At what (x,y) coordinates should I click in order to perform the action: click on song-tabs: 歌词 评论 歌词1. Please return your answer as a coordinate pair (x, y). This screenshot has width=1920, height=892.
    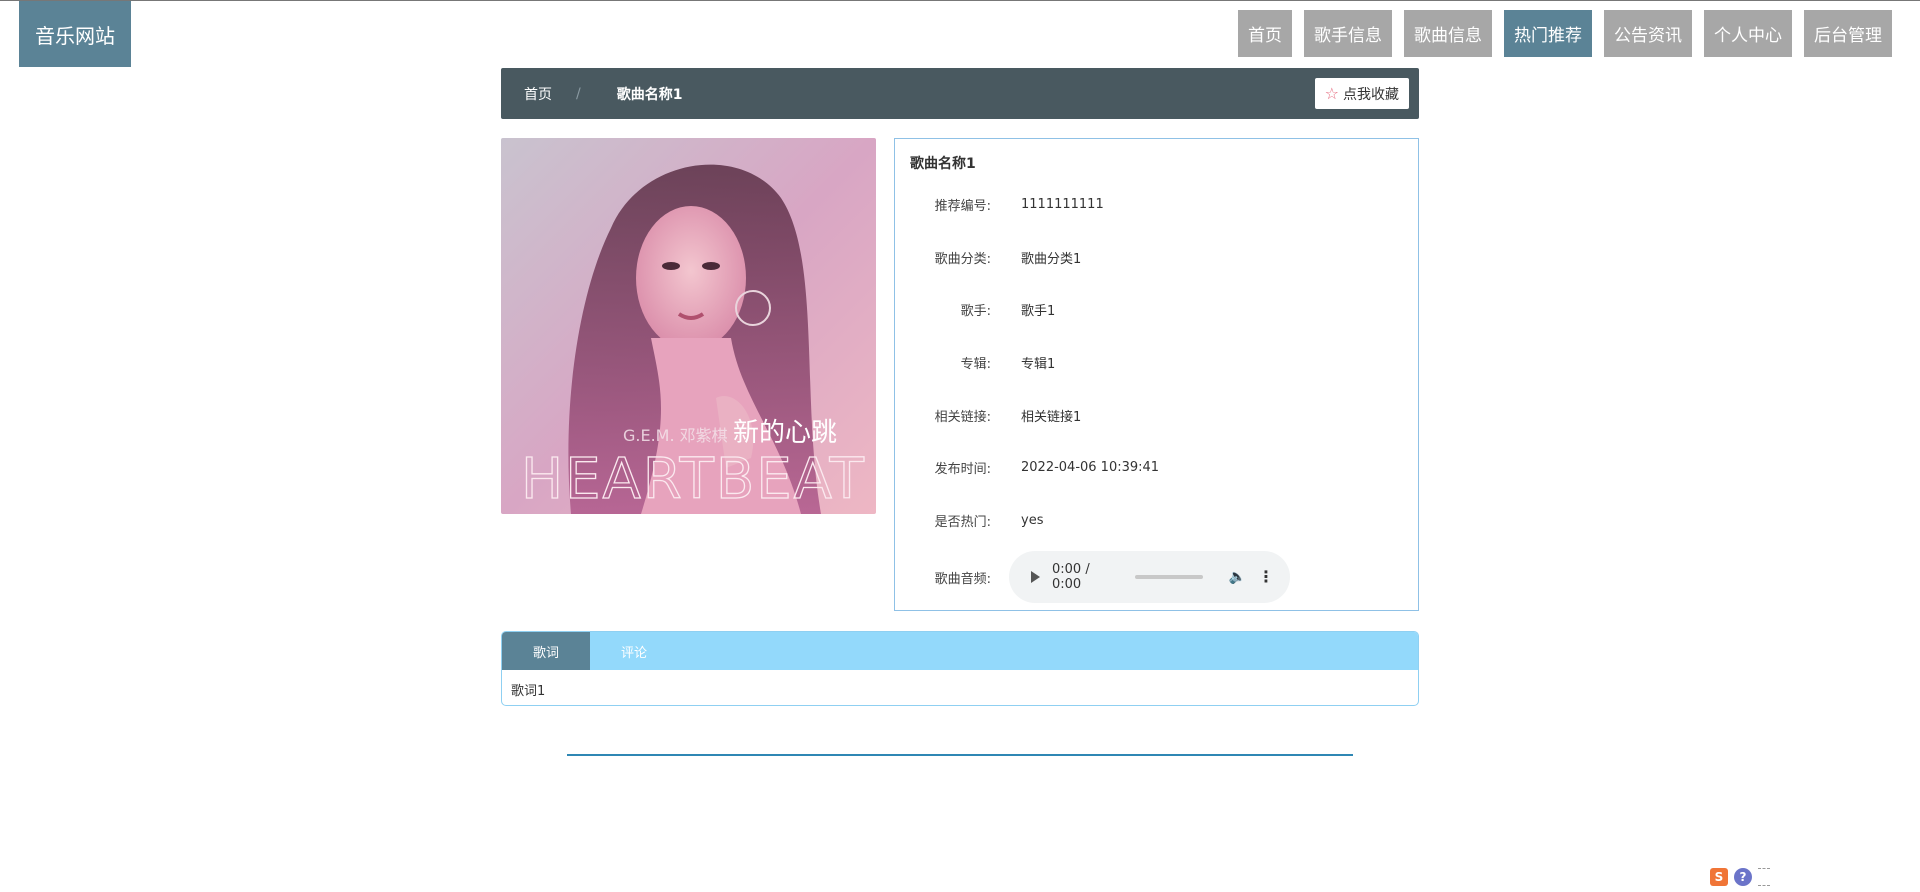
    Looking at the image, I should click on (960, 668).